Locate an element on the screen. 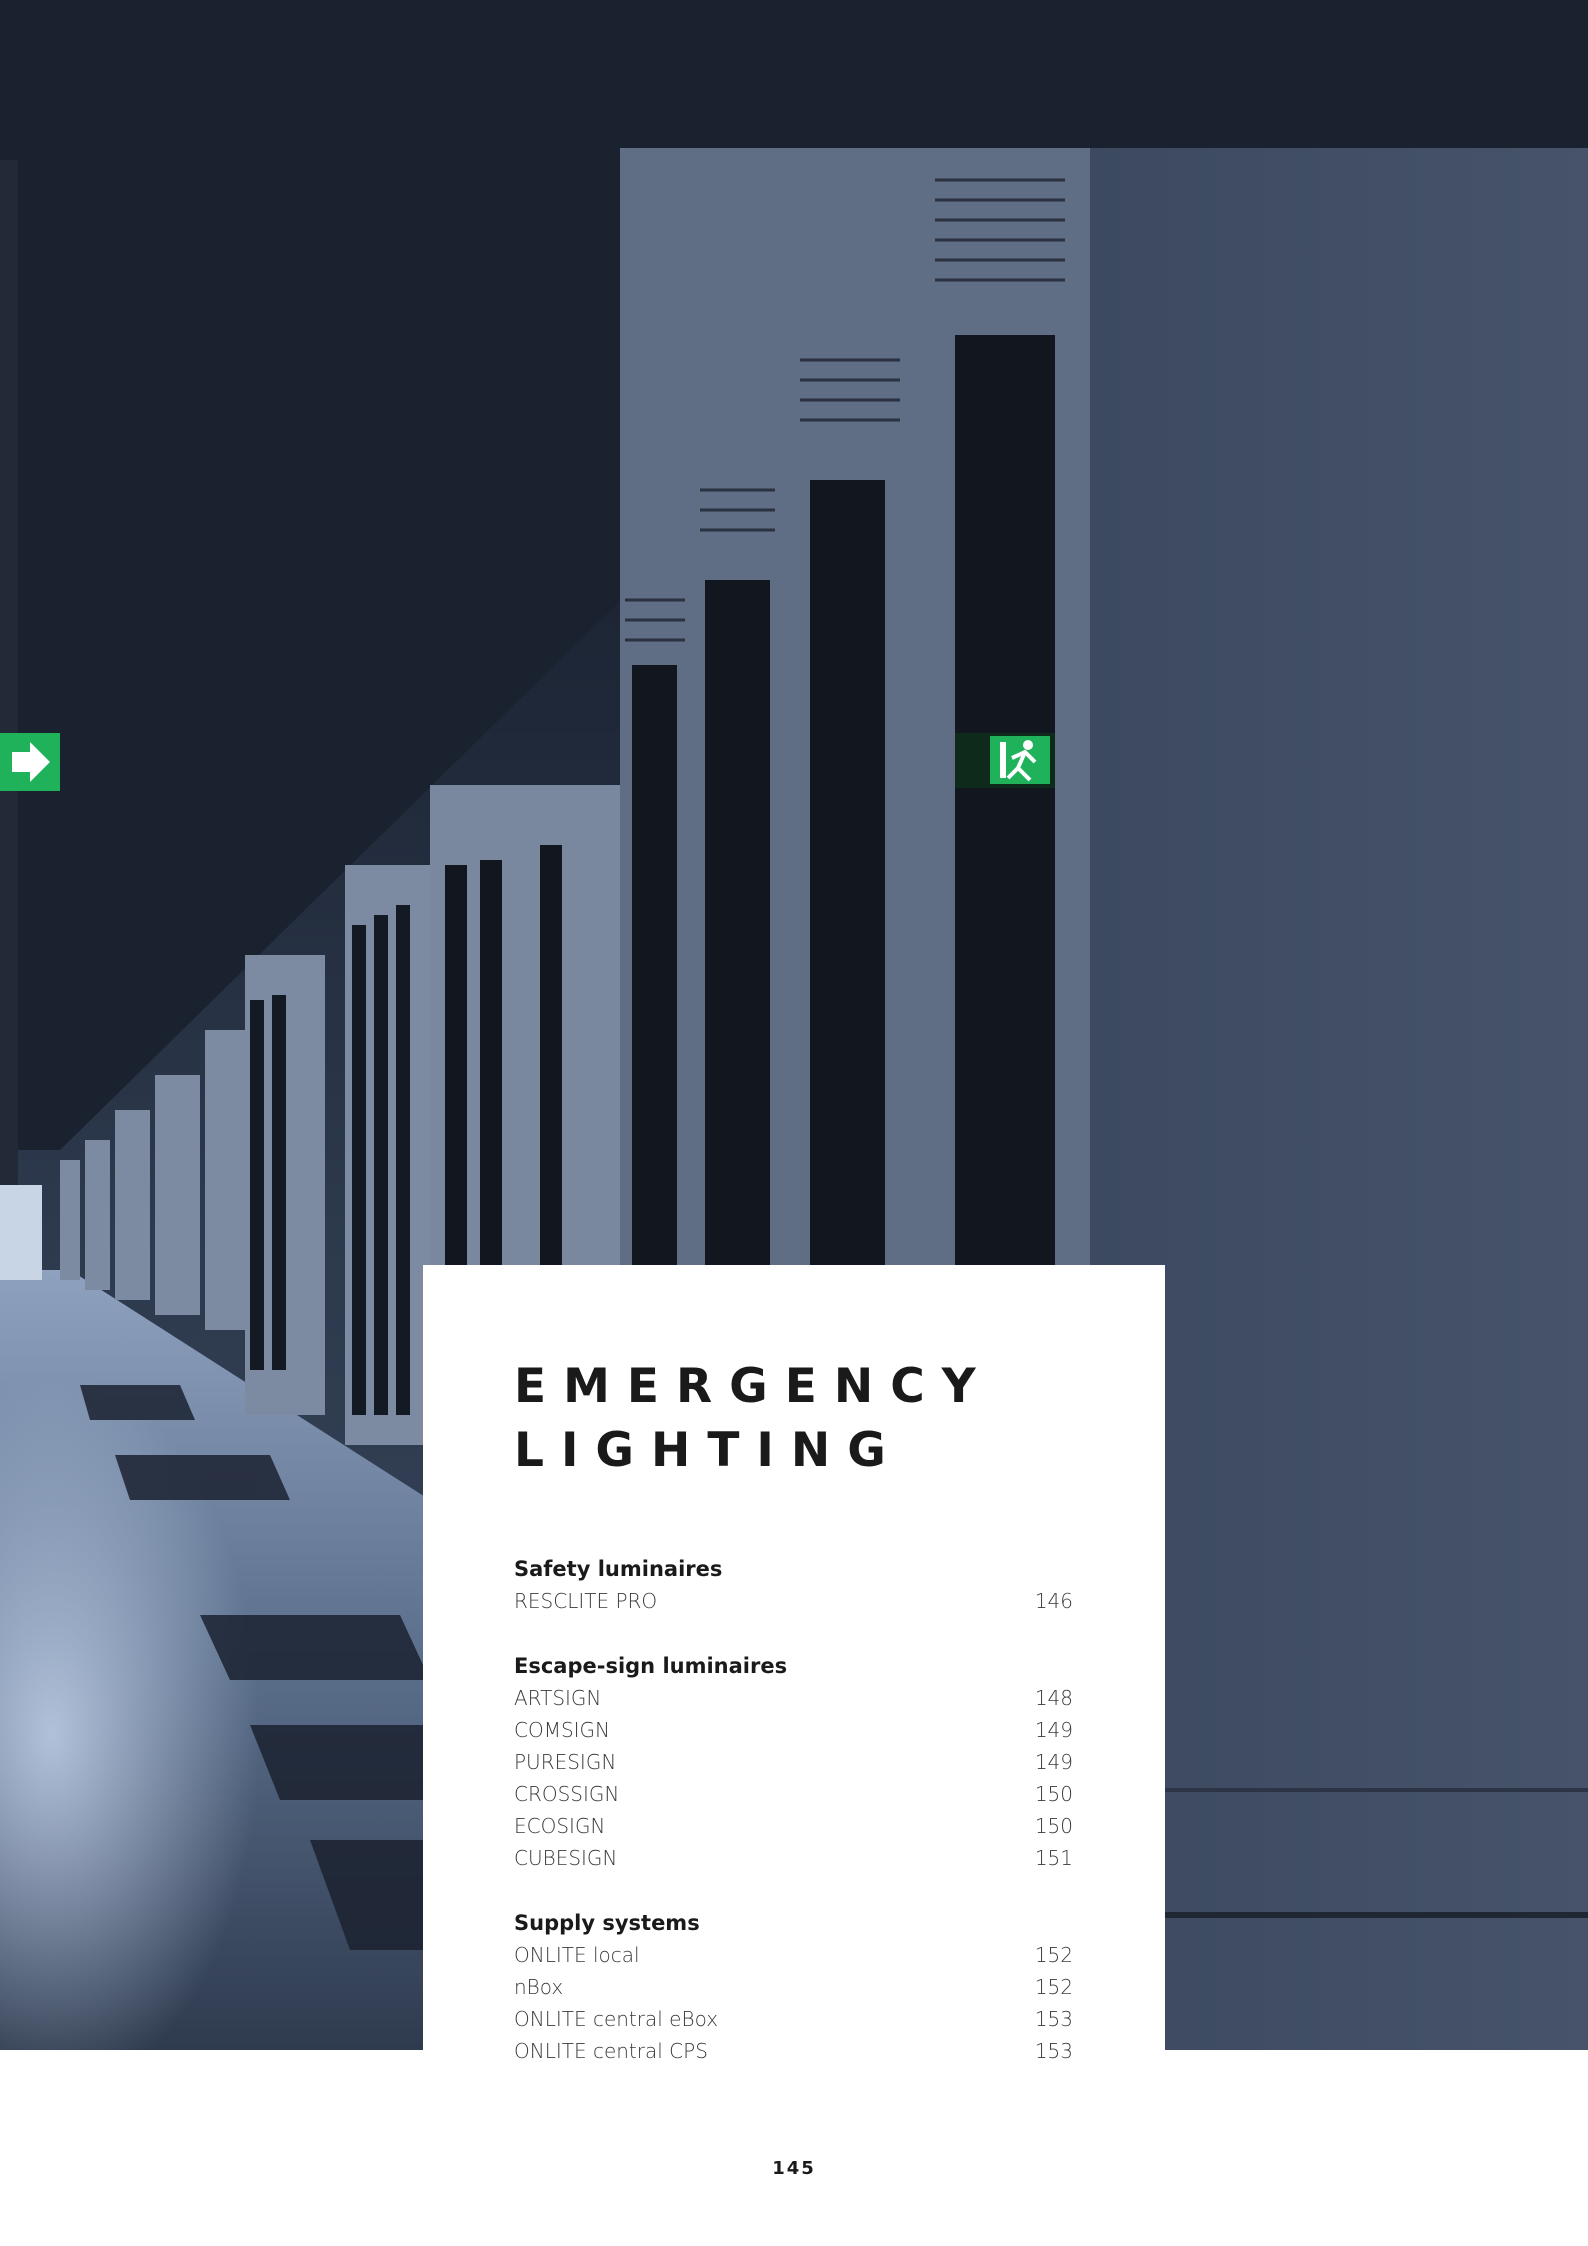  toc-entry: ONLITE central eBox 153 is located at coordinates (793, 2019).